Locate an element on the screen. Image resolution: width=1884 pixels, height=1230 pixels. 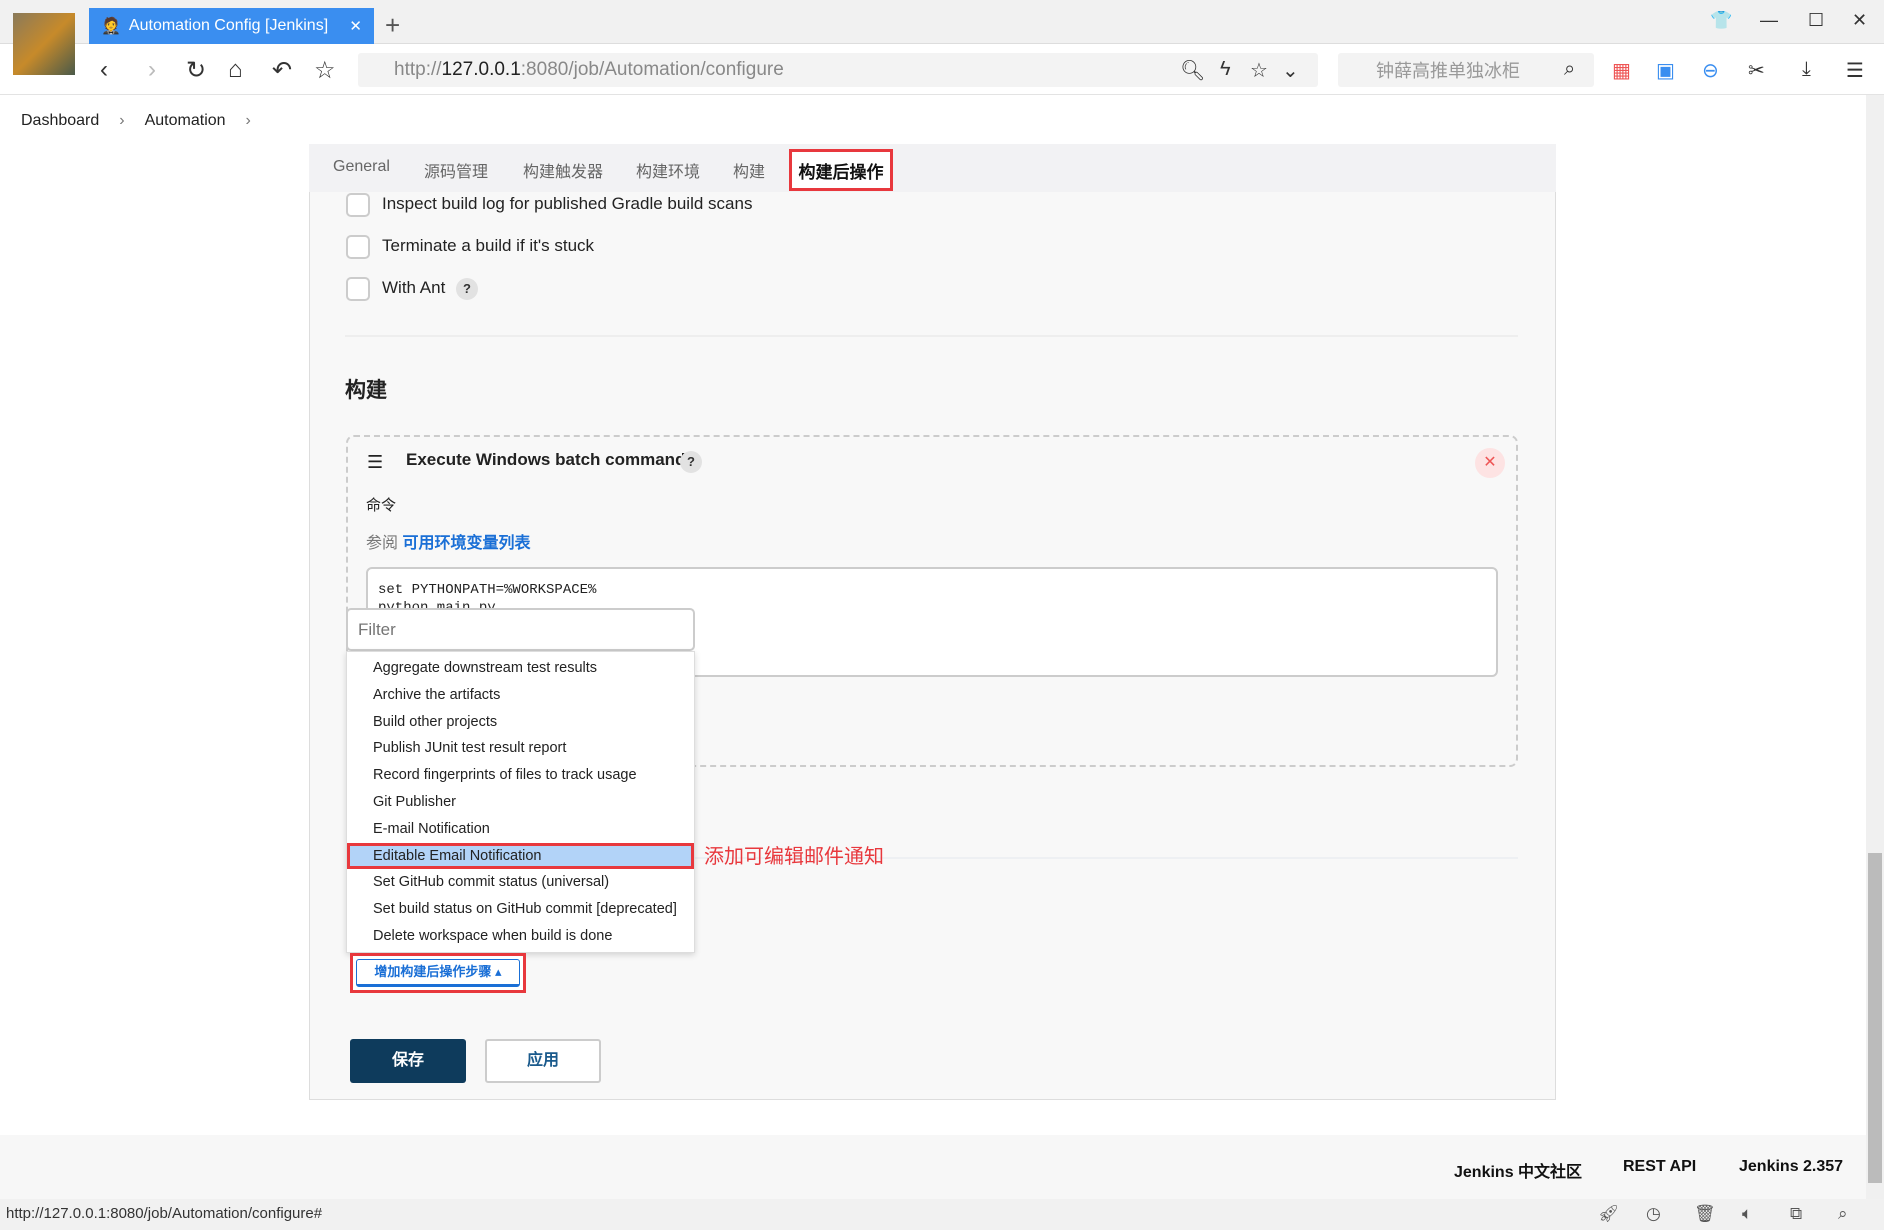
zoom-icon: 🔍︎ is located at coordinates (1192, 70).